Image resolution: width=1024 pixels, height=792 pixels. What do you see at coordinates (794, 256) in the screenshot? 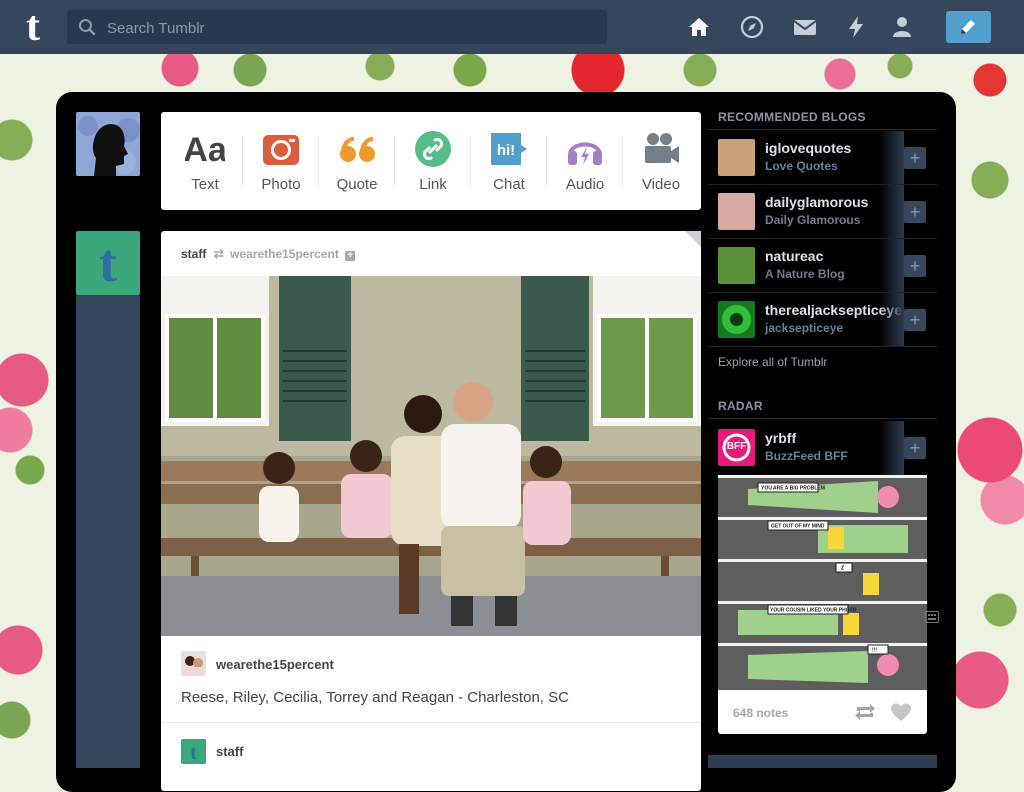
I see `blog-name: natureac` at bounding box center [794, 256].